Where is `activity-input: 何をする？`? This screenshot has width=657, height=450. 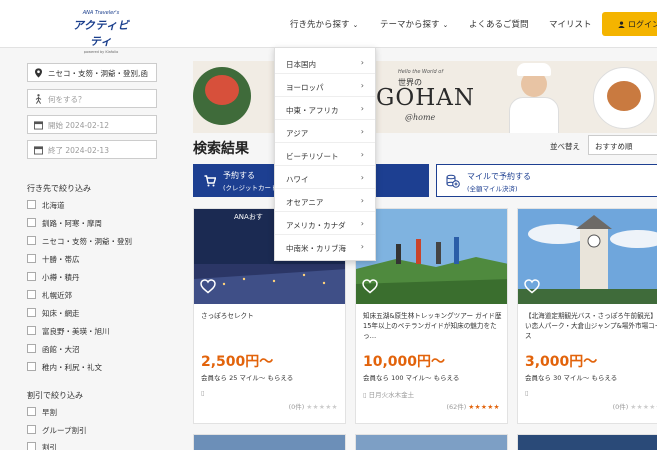 activity-input: 何をする？ is located at coordinates (92, 98).